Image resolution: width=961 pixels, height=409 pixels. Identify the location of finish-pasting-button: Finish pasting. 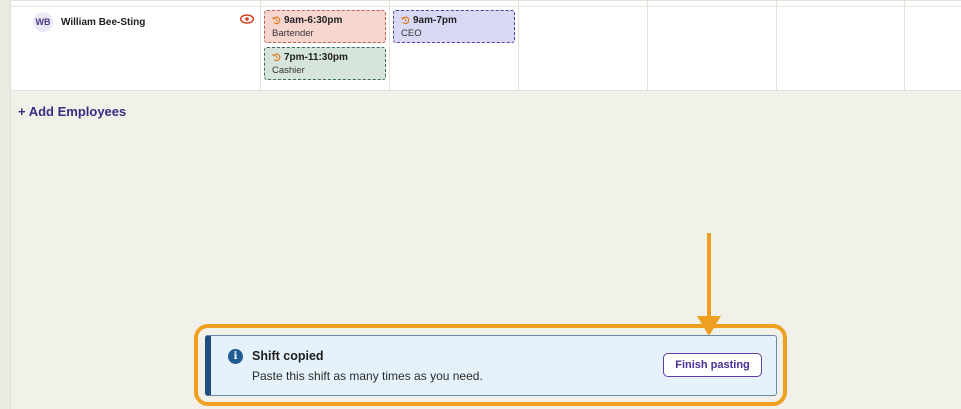
(712, 365).